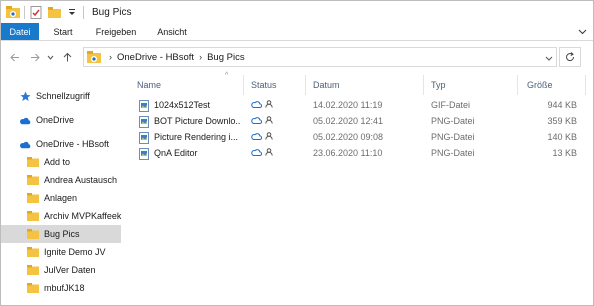 The image size is (594, 306). What do you see at coordinates (149, 85) in the screenshot?
I see `column-name: Name` at bounding box center [149, 85].